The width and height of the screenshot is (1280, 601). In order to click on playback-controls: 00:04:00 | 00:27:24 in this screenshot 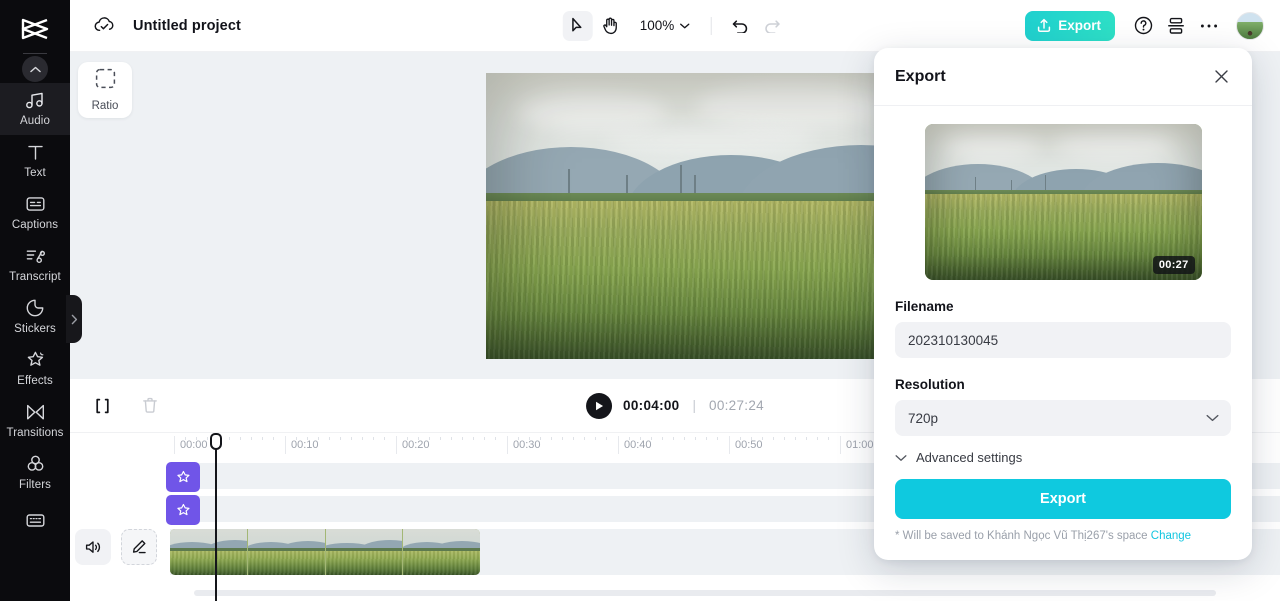, I will do `click(675, 405)`.